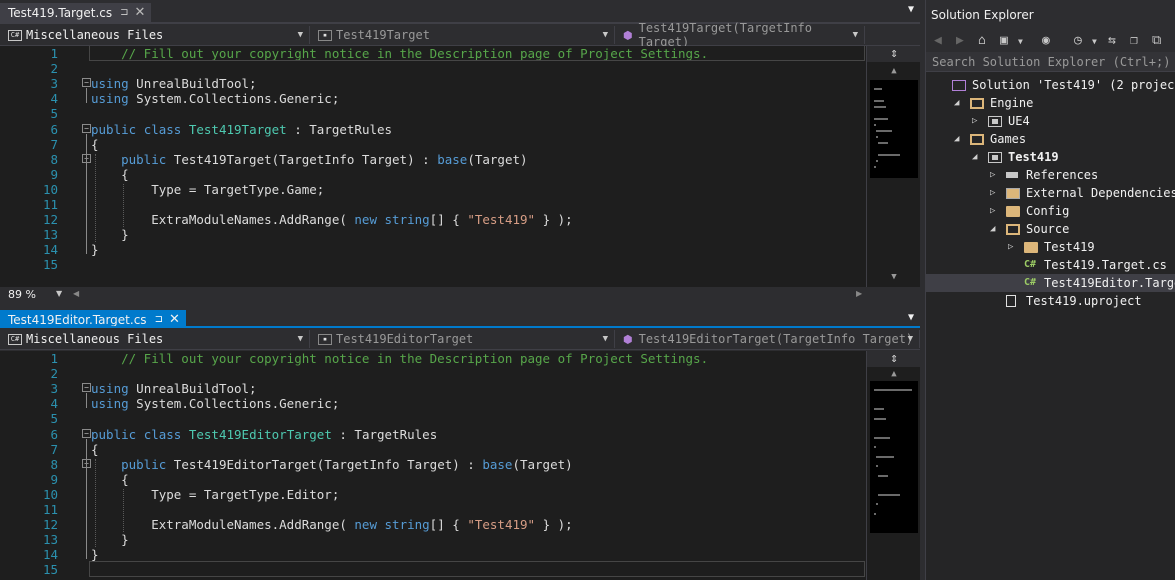 Image resolution: width=1175 pixels, height=580 pixels. Describe the element at coordinates (1134, 40) in the screenshot. I see `collapse-all-icon: ❐` at that location.